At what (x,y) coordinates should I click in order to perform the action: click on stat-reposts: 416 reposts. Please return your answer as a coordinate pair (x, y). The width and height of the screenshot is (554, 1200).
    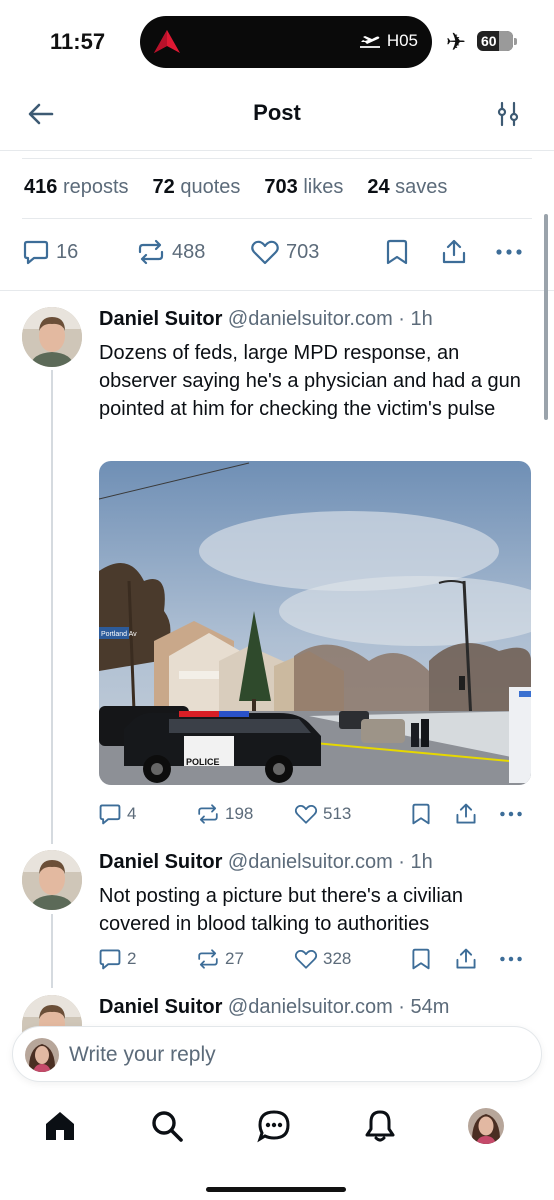
    Looking at the image, I should click on (76, 187).